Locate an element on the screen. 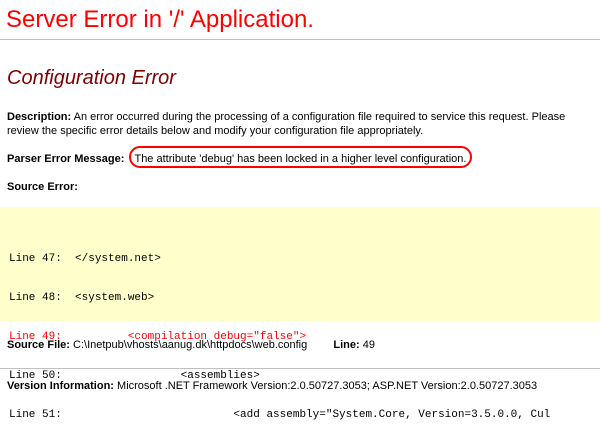  description-label: Description: is located at coordinates (39, 117).